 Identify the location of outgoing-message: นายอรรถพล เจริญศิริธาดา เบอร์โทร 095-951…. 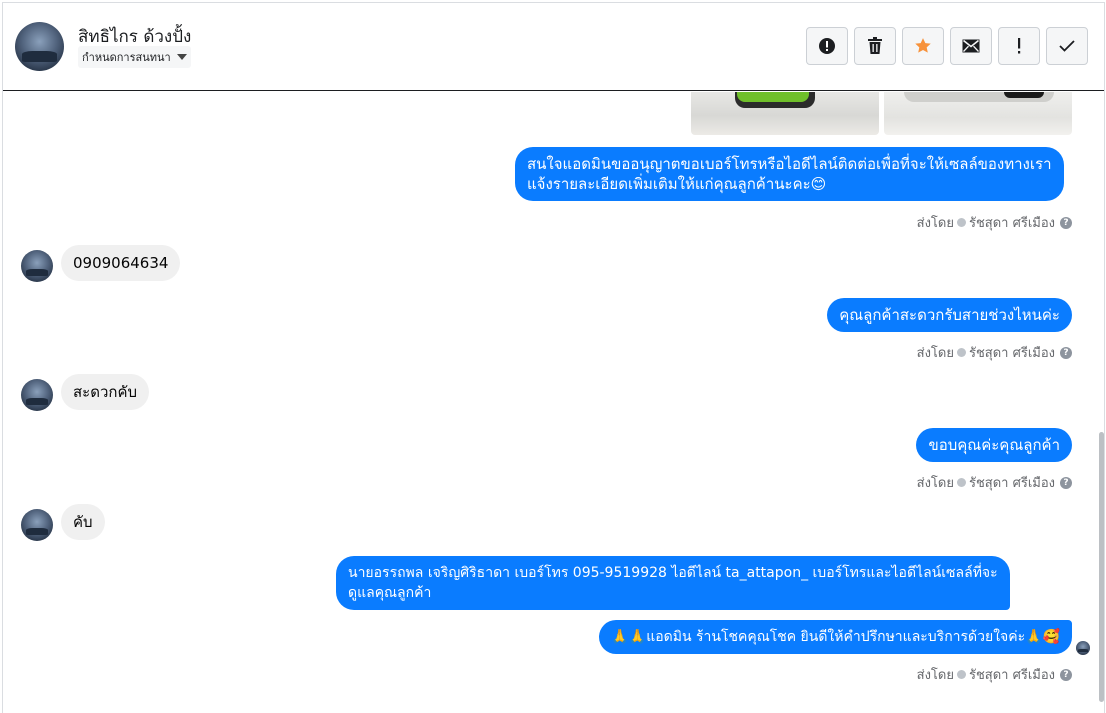
(673, 583).